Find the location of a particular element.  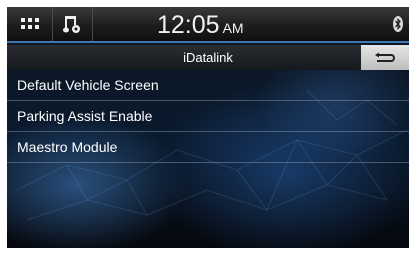

title-bar: iDatalink is located at coordinates (208, 57).